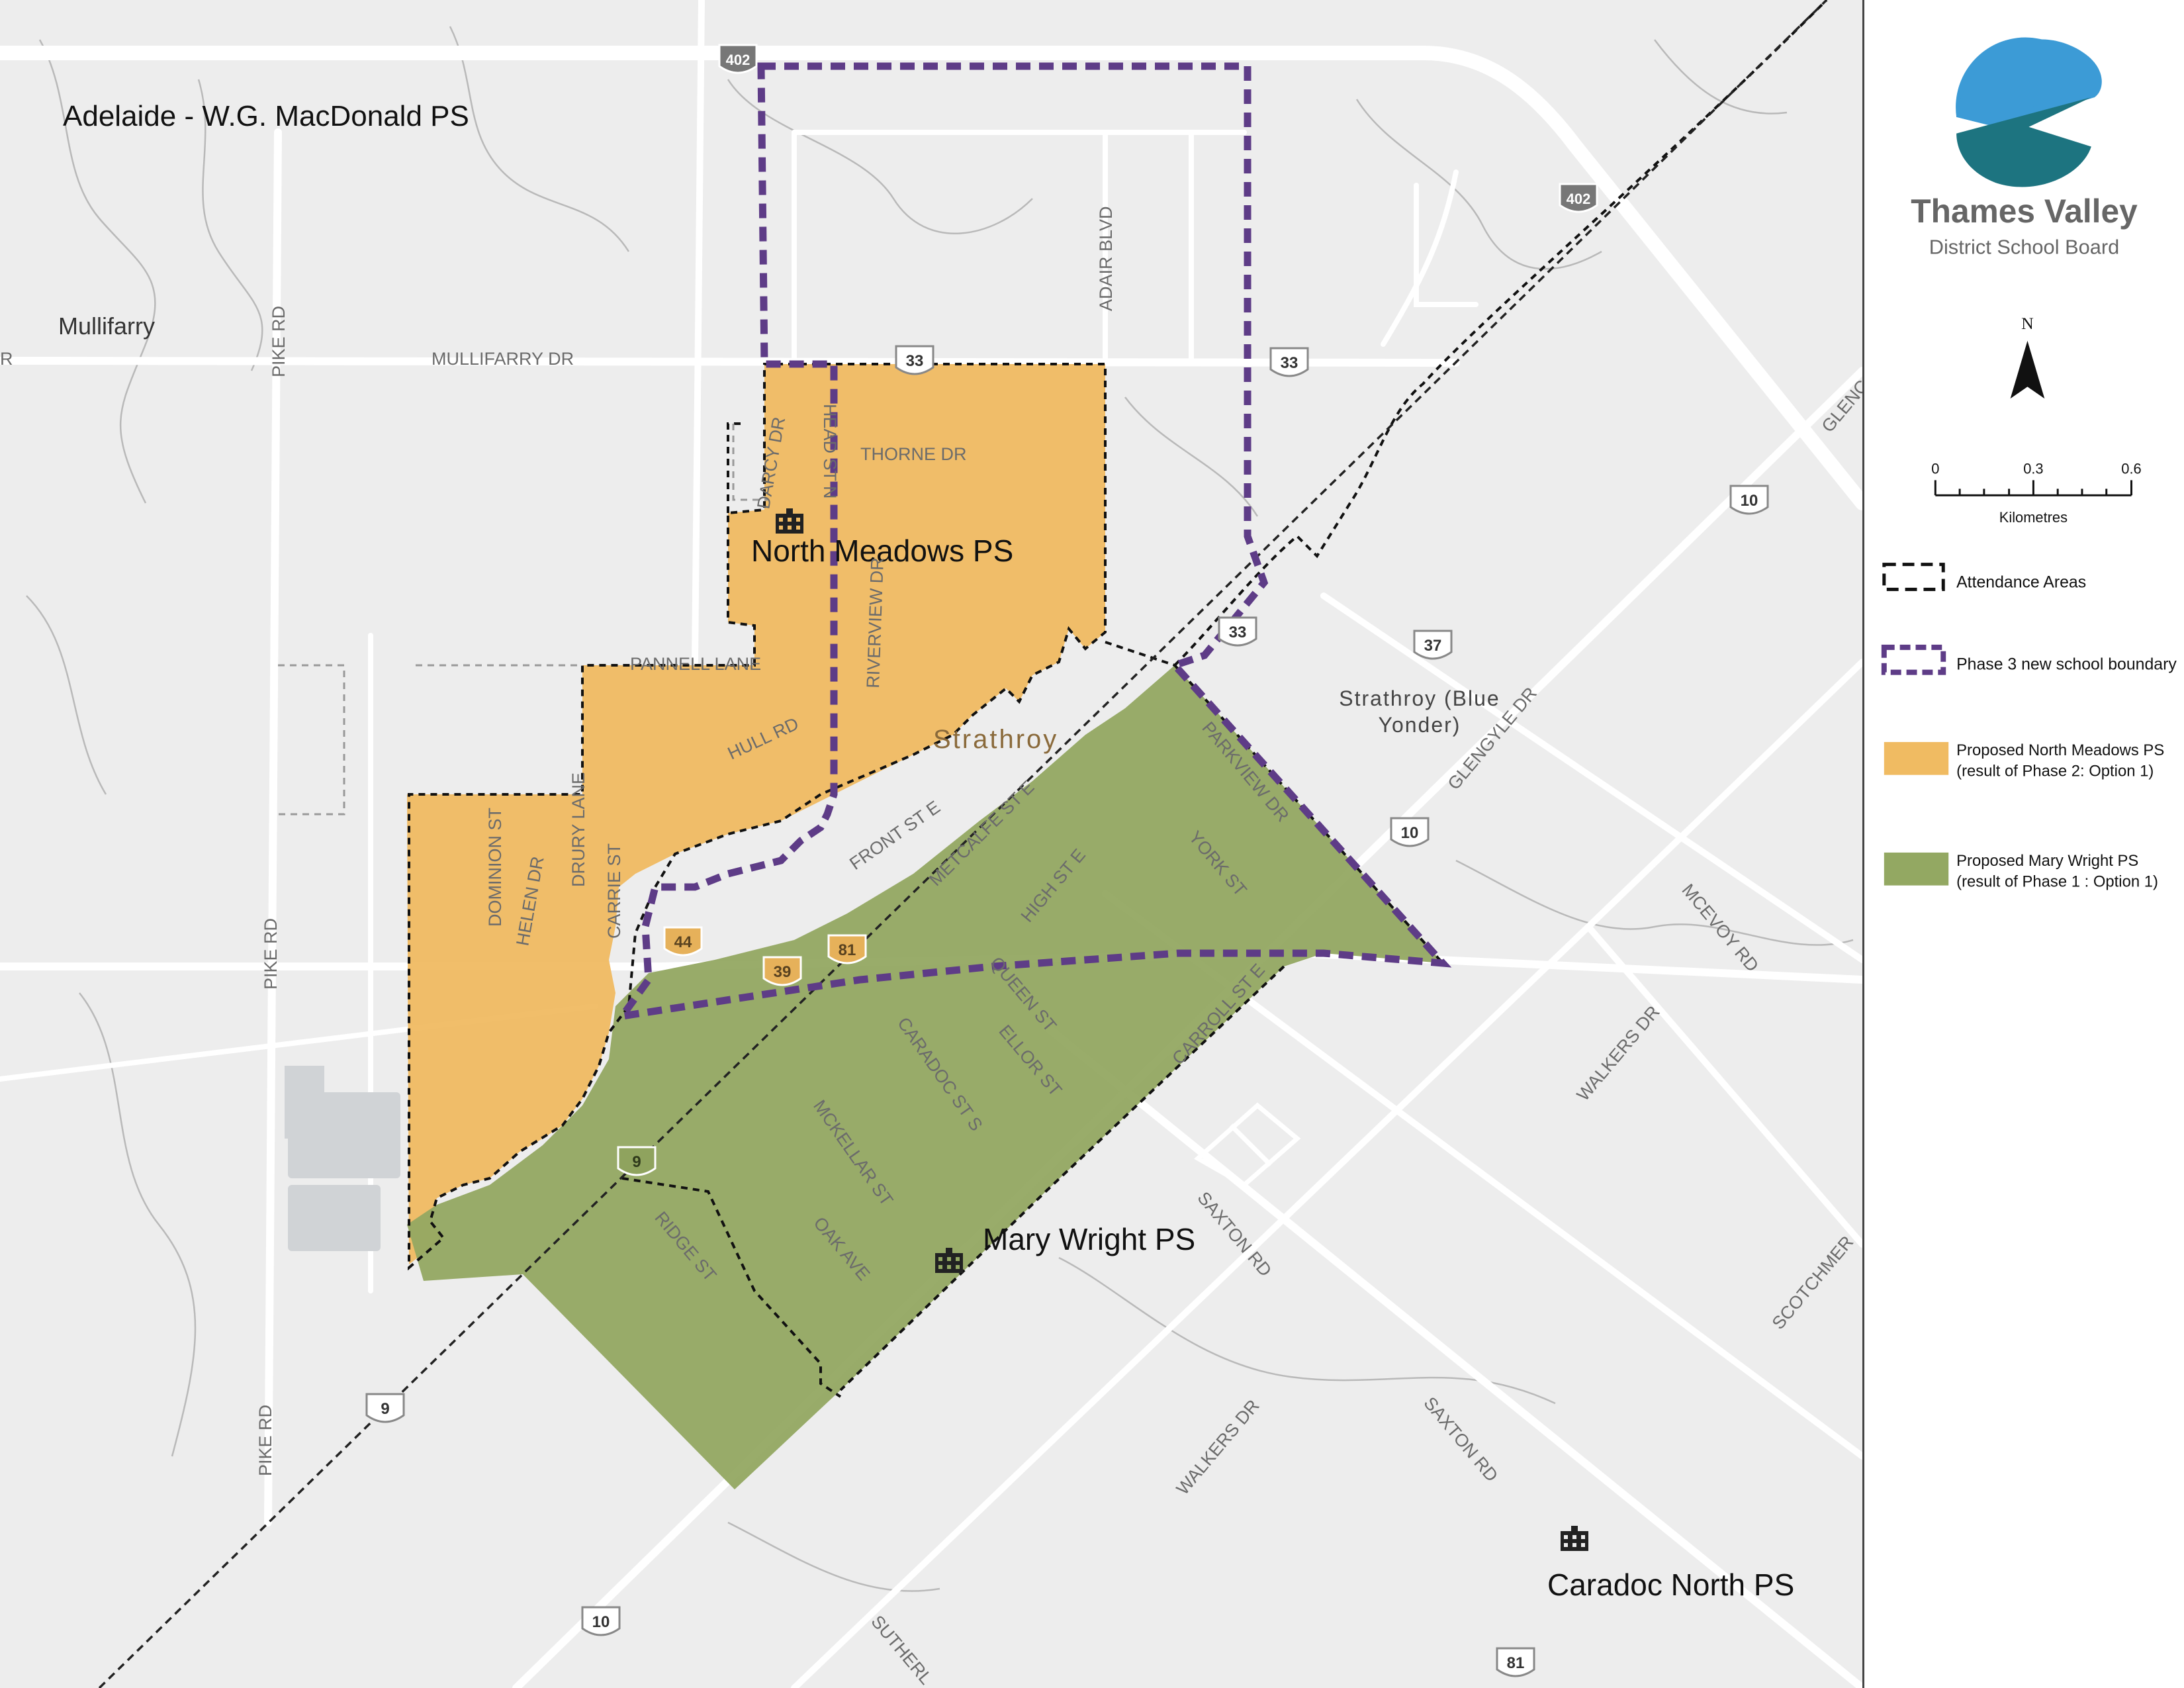  Describe the element at coordinates (2131, 468) in the screenshot. I see `scale-tick-2: 0.6` at that location.